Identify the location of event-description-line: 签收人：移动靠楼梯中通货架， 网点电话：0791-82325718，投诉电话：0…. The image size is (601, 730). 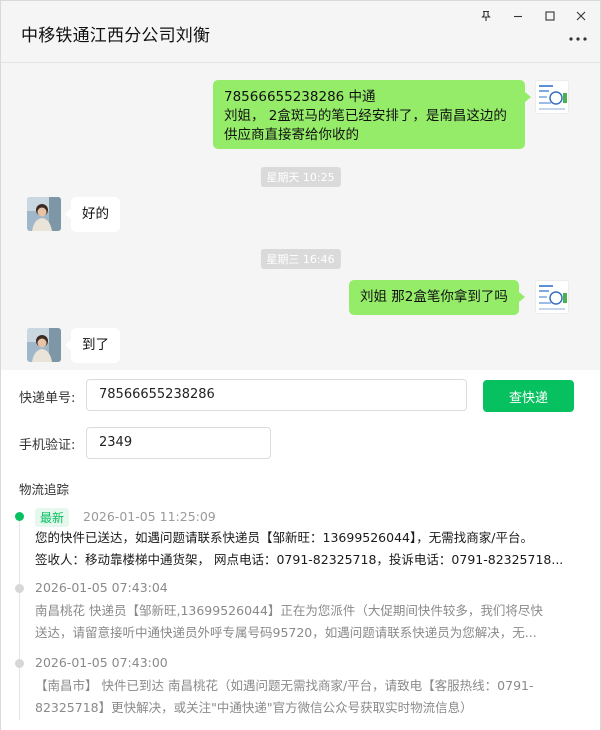
(299, 559).